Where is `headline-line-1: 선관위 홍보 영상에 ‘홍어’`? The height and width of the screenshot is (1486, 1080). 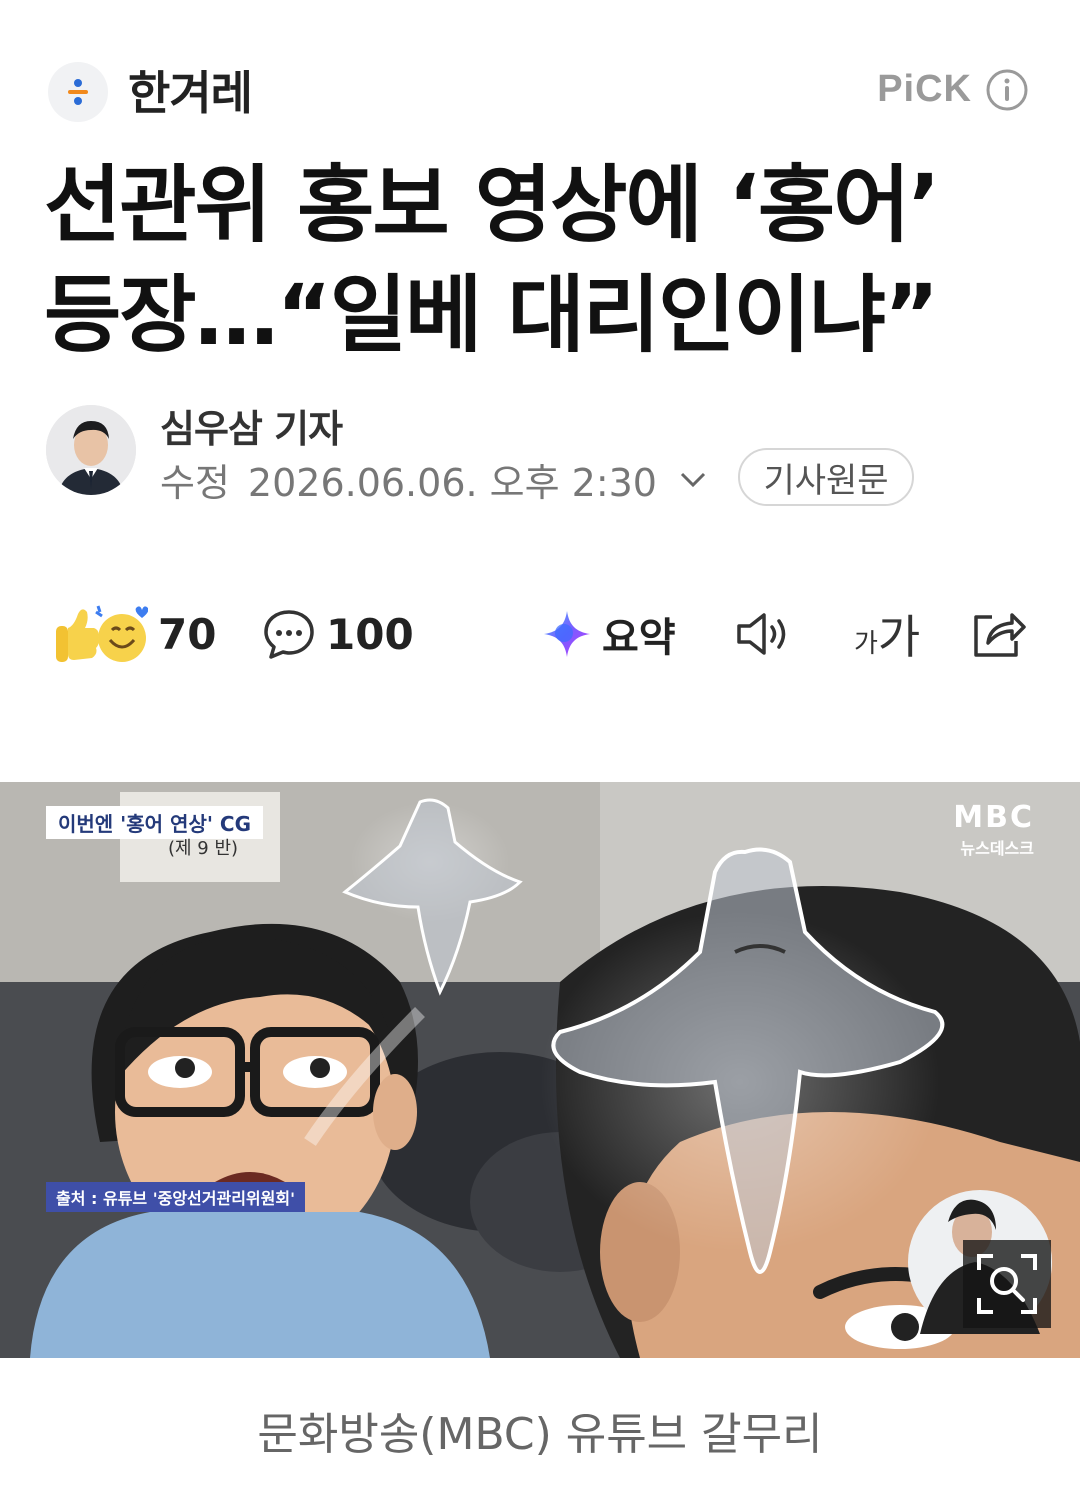
headline-line-1: 선관위 홍보 영상에 ‘홍어’ is located at coordinates (492, 205).